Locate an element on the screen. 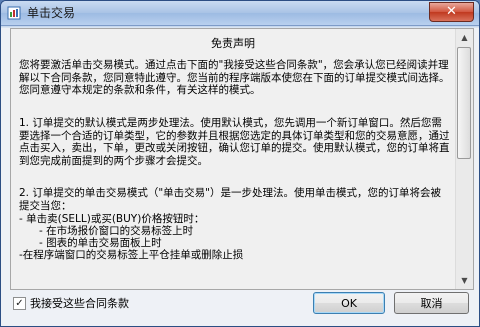 The width and height of the screenshot is (480, 327). scrollbar-thumb is located at coordinates (464, 103).